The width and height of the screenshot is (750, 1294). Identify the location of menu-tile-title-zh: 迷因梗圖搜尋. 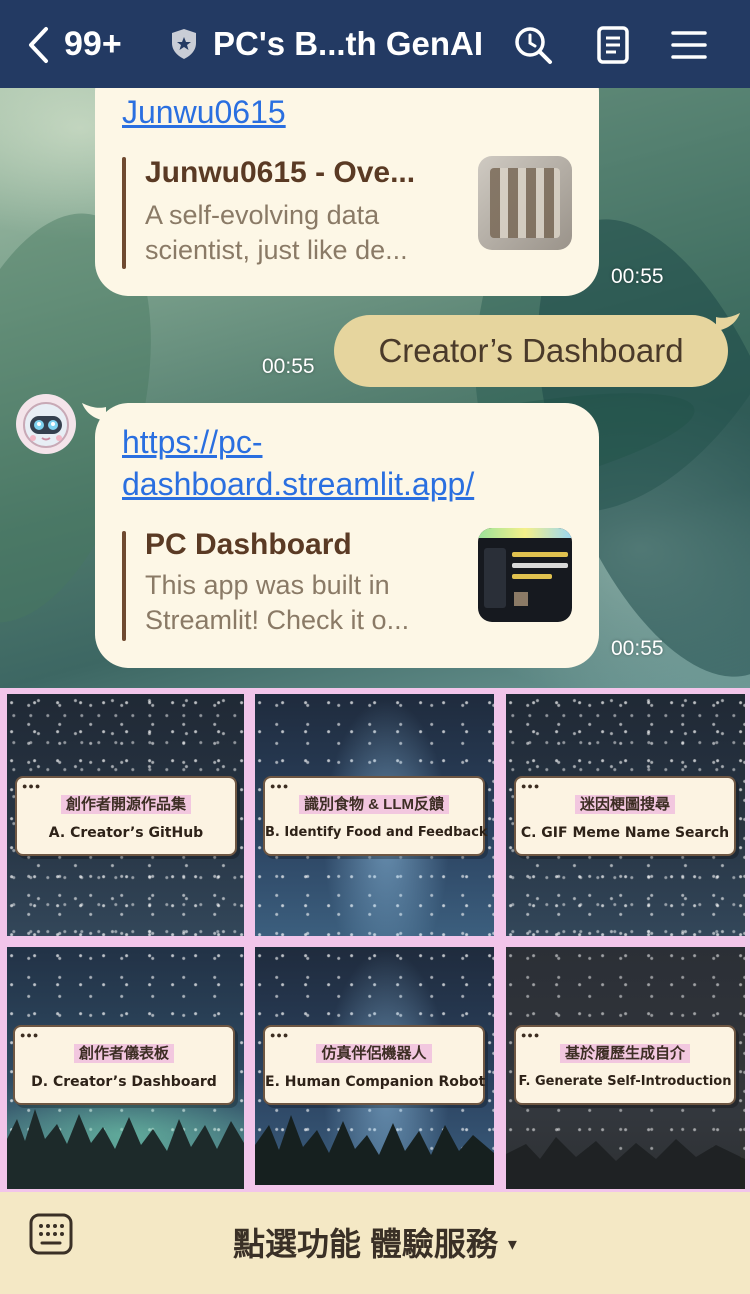
(625, 805).